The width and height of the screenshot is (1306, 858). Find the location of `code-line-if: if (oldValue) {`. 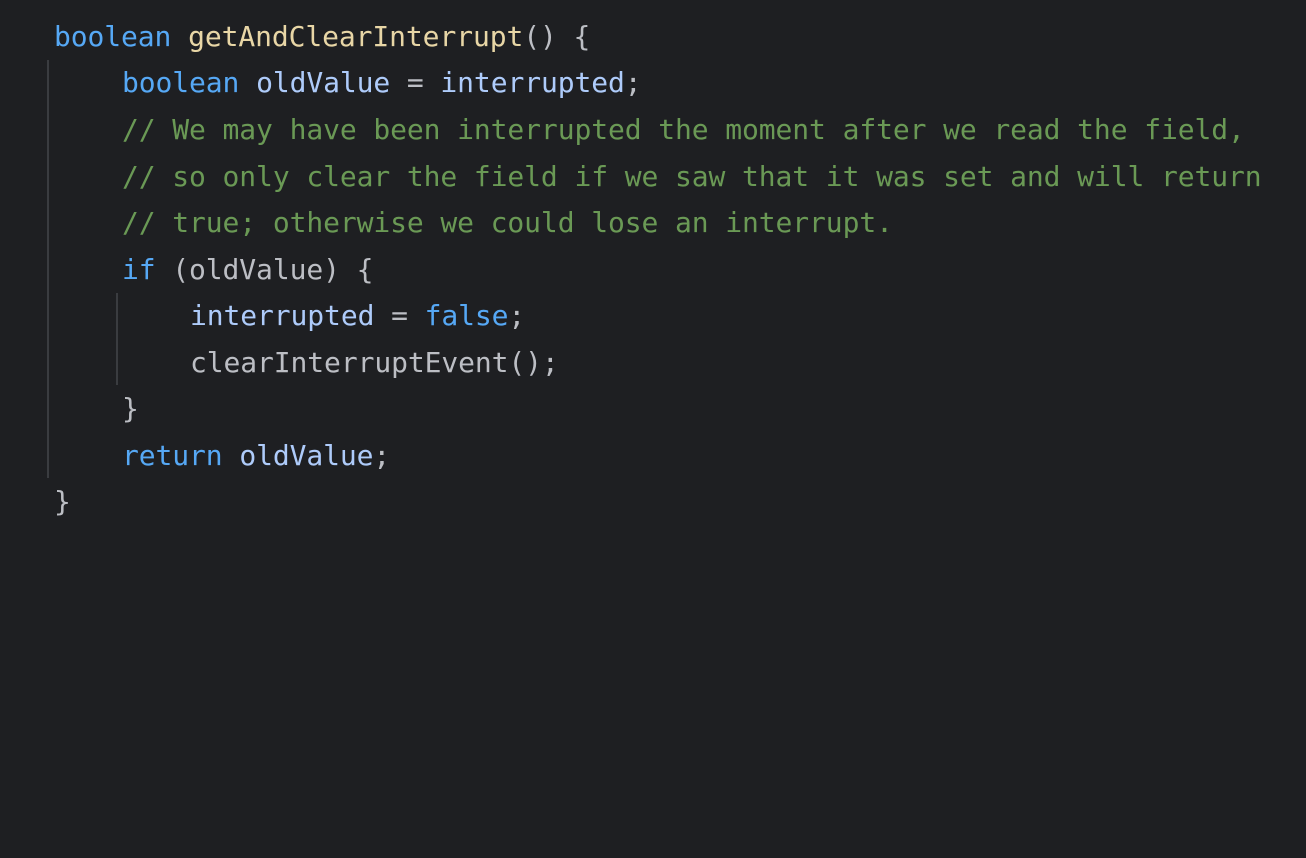

code-line-if: if (oldValue) { is located at coordinates (247, 270).